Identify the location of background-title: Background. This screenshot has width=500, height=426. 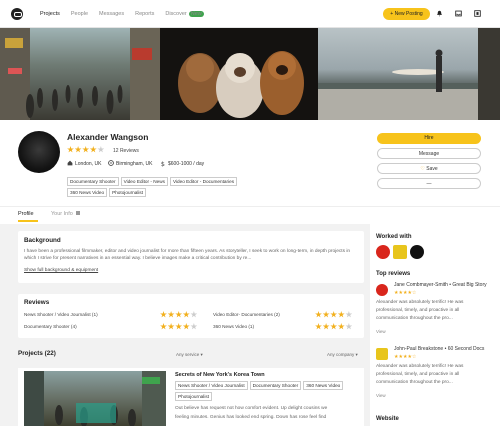
(42, 240).